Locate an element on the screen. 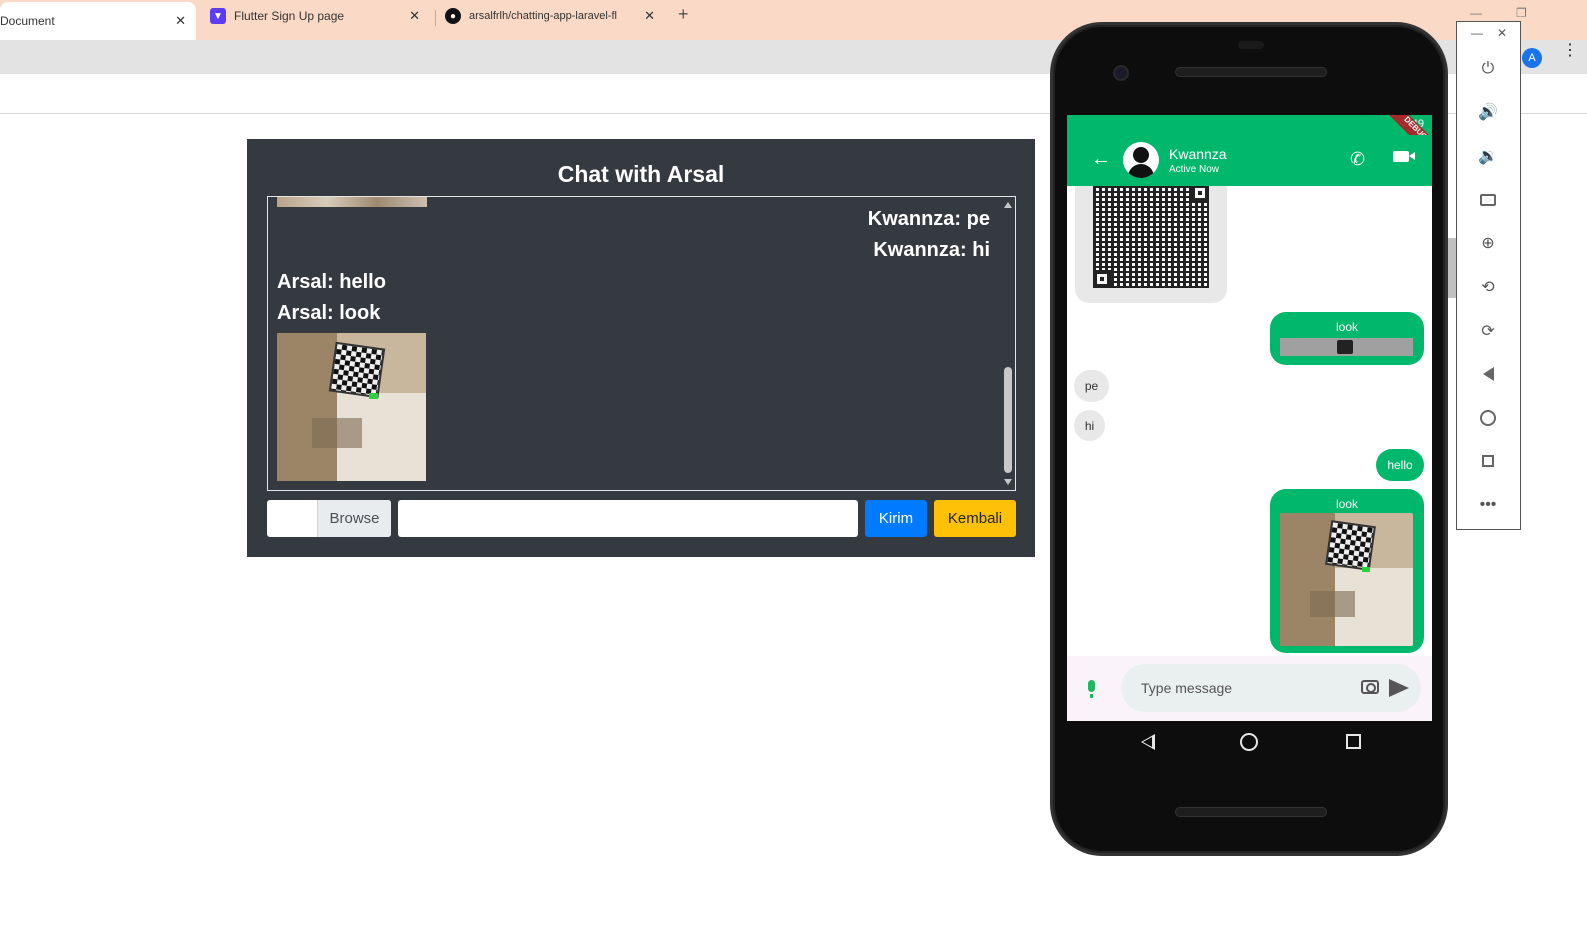  chat-message: Arsal: look is located at coordinates (329, 313).